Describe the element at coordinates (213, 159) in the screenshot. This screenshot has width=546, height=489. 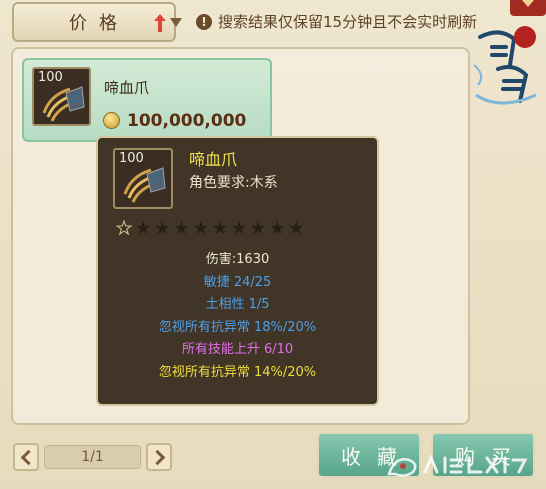
I see `tooltip-item-name: 啼血爪` at that location.